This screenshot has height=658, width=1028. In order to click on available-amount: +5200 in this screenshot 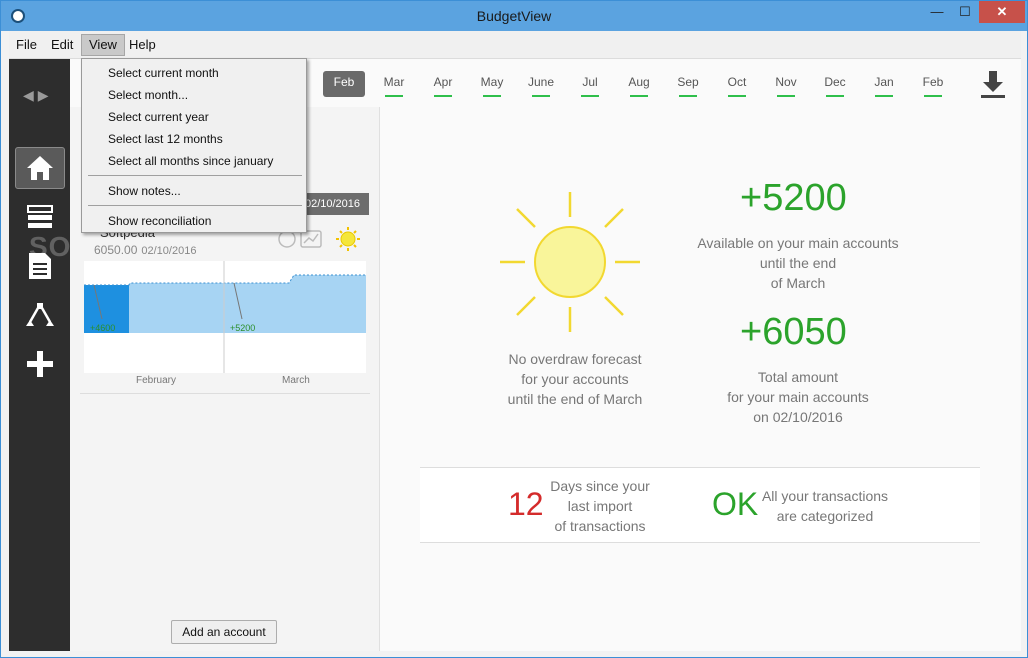, I will do `click(793, 198)`.